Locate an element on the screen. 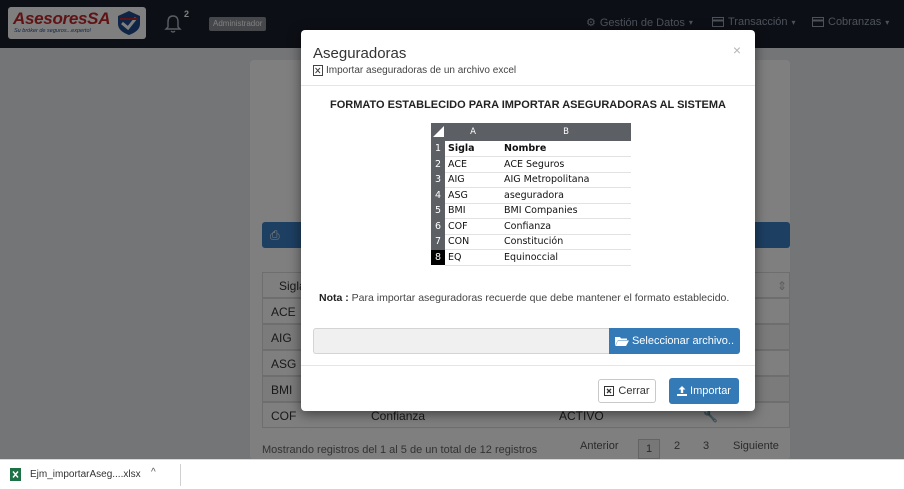 The width and height of the screenshot is (904, 489). sheet-row: 5 BMI BMI Companies is located at coordinates (531, 211).